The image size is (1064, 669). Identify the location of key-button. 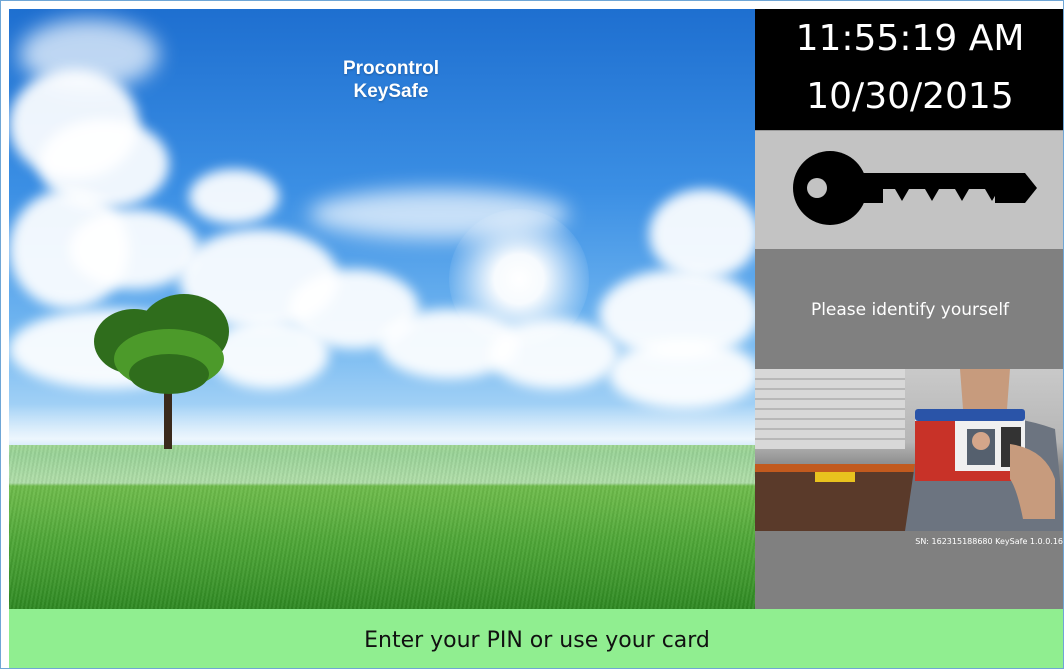
(909, 190).